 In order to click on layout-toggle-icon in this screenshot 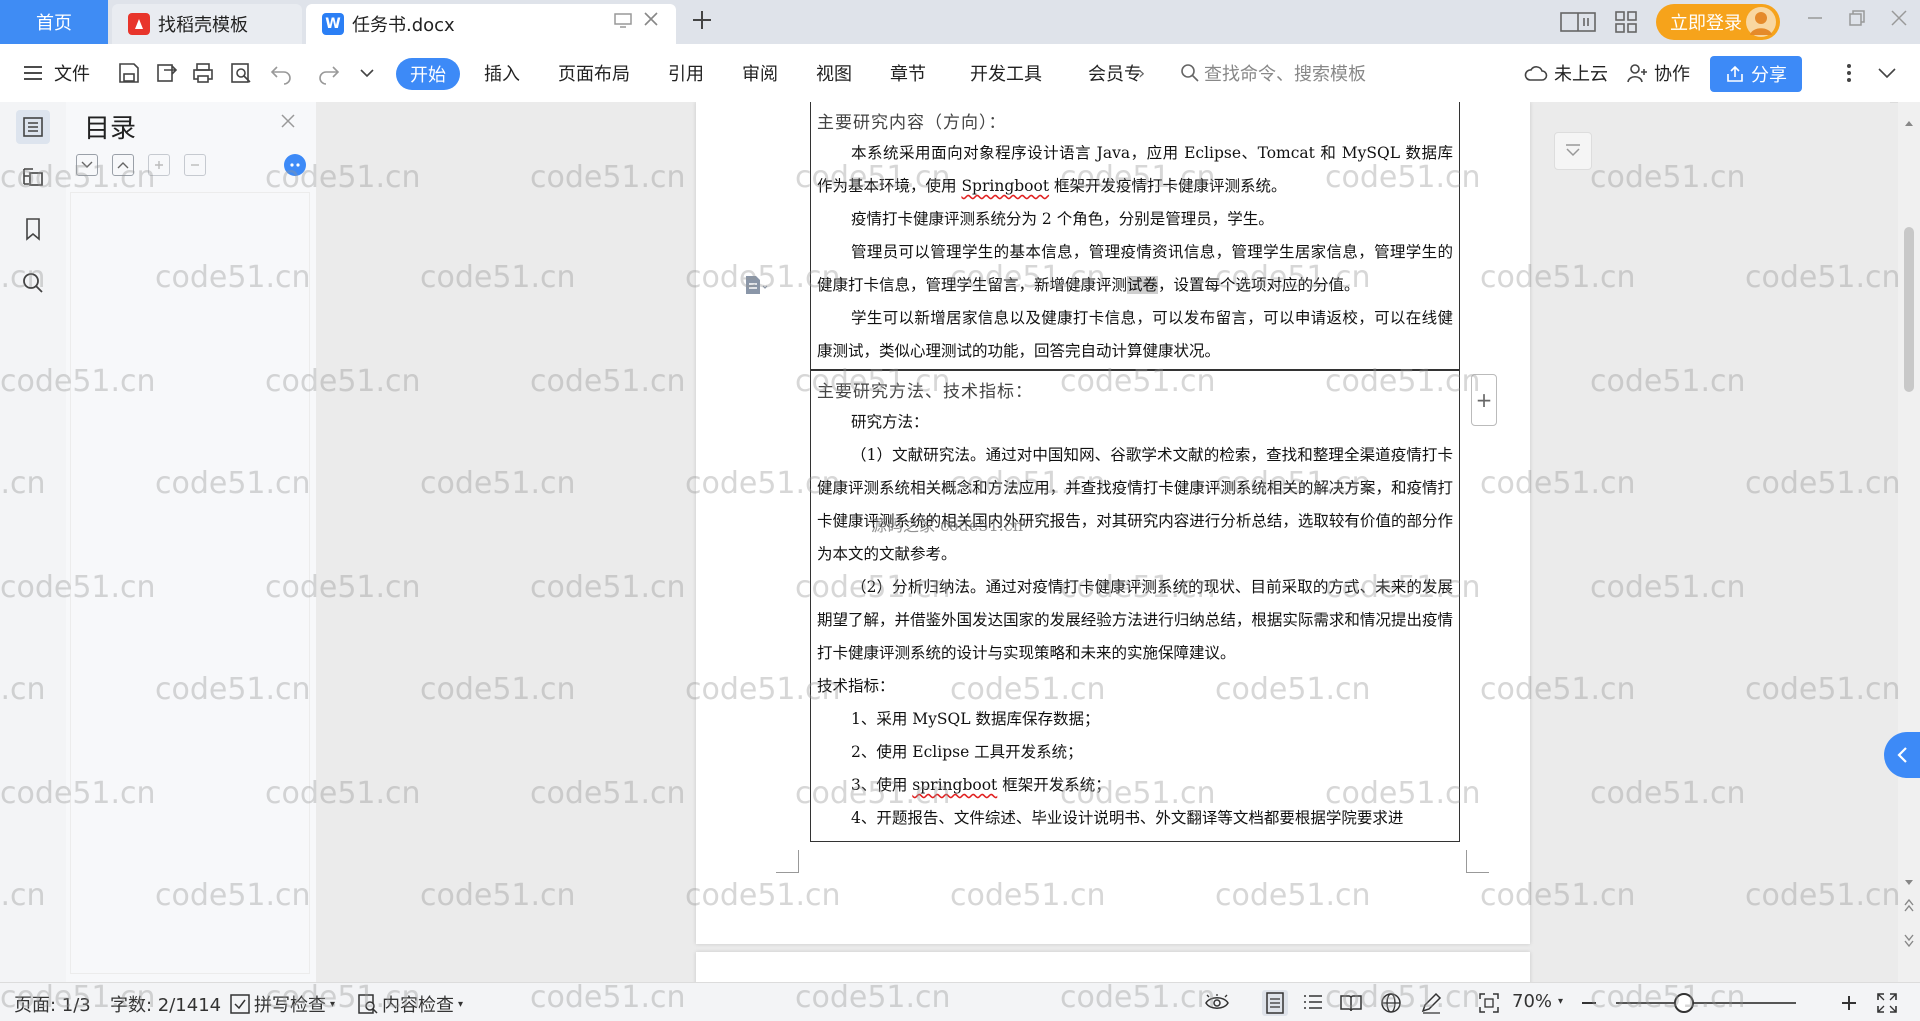, I will do `click(1578, 22)`.